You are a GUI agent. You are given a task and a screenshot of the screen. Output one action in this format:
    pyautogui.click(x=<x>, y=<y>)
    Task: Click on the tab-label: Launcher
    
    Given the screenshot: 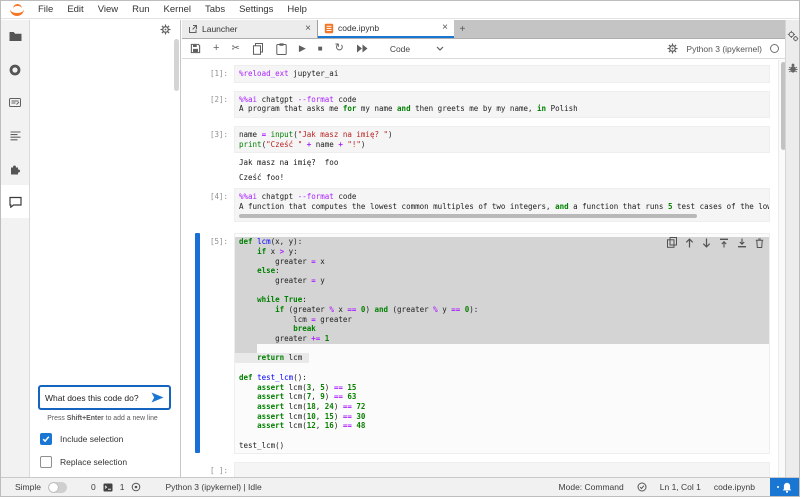 What is the action you would take?
    pyautogui.click(x=220, y=29)
    